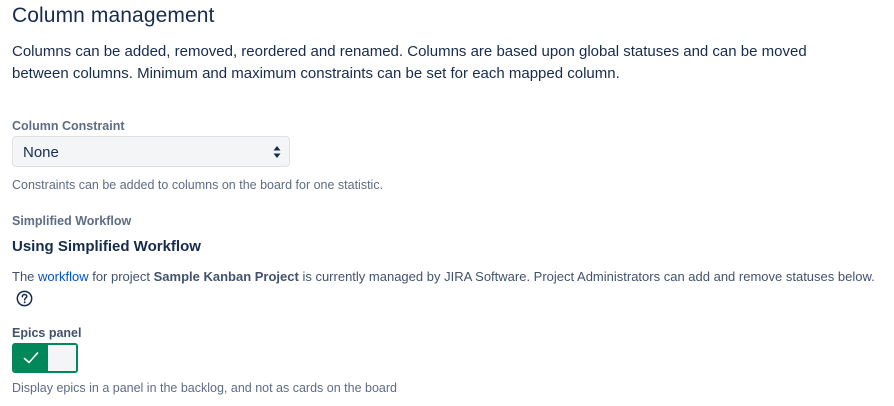  I want to click on epics-panel-toggle, so click(45, 358).